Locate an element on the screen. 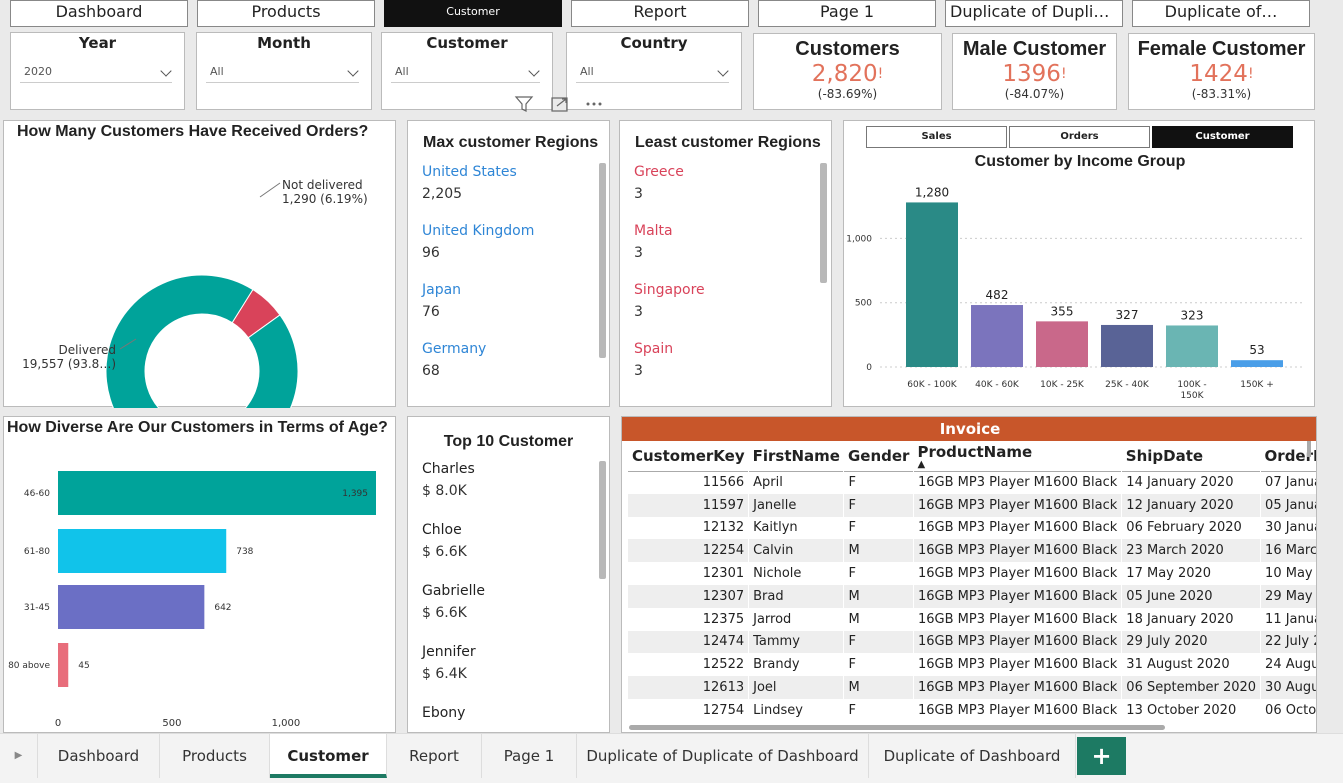  list-item: Jennifer $ 6.4K is located at coordinates (449, 663).